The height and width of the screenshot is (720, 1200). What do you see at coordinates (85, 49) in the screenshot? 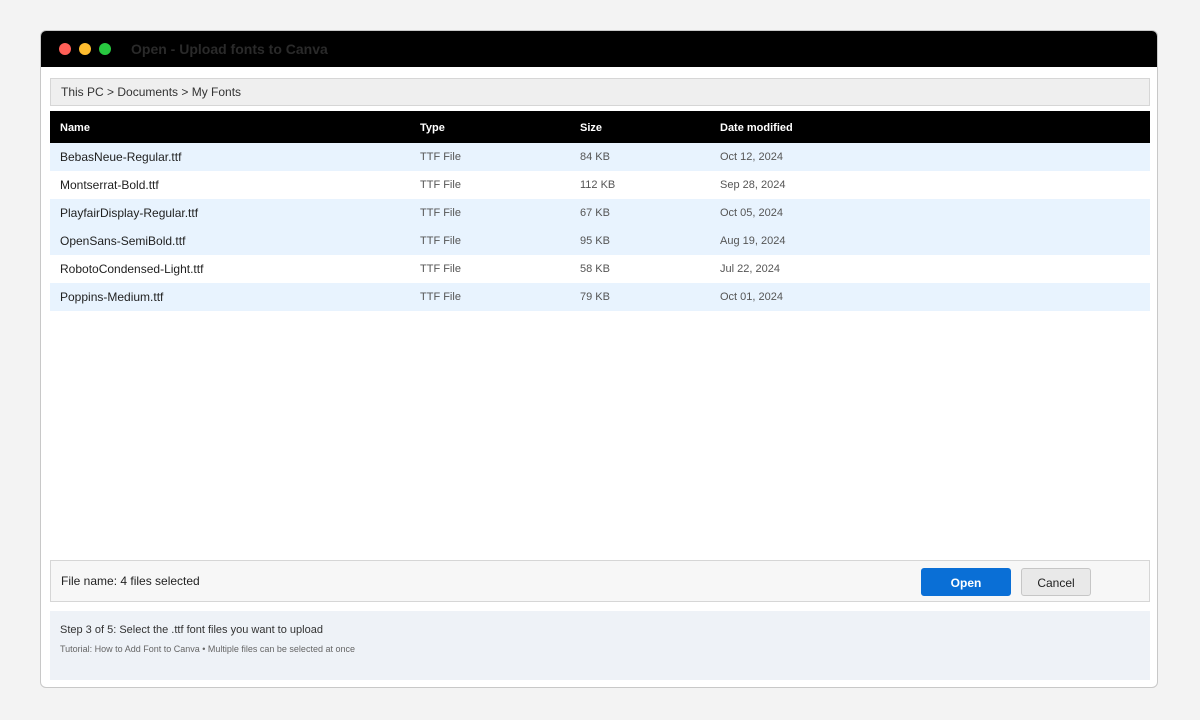
I see `minimize-window-icon` at bounding box center [85, 49].